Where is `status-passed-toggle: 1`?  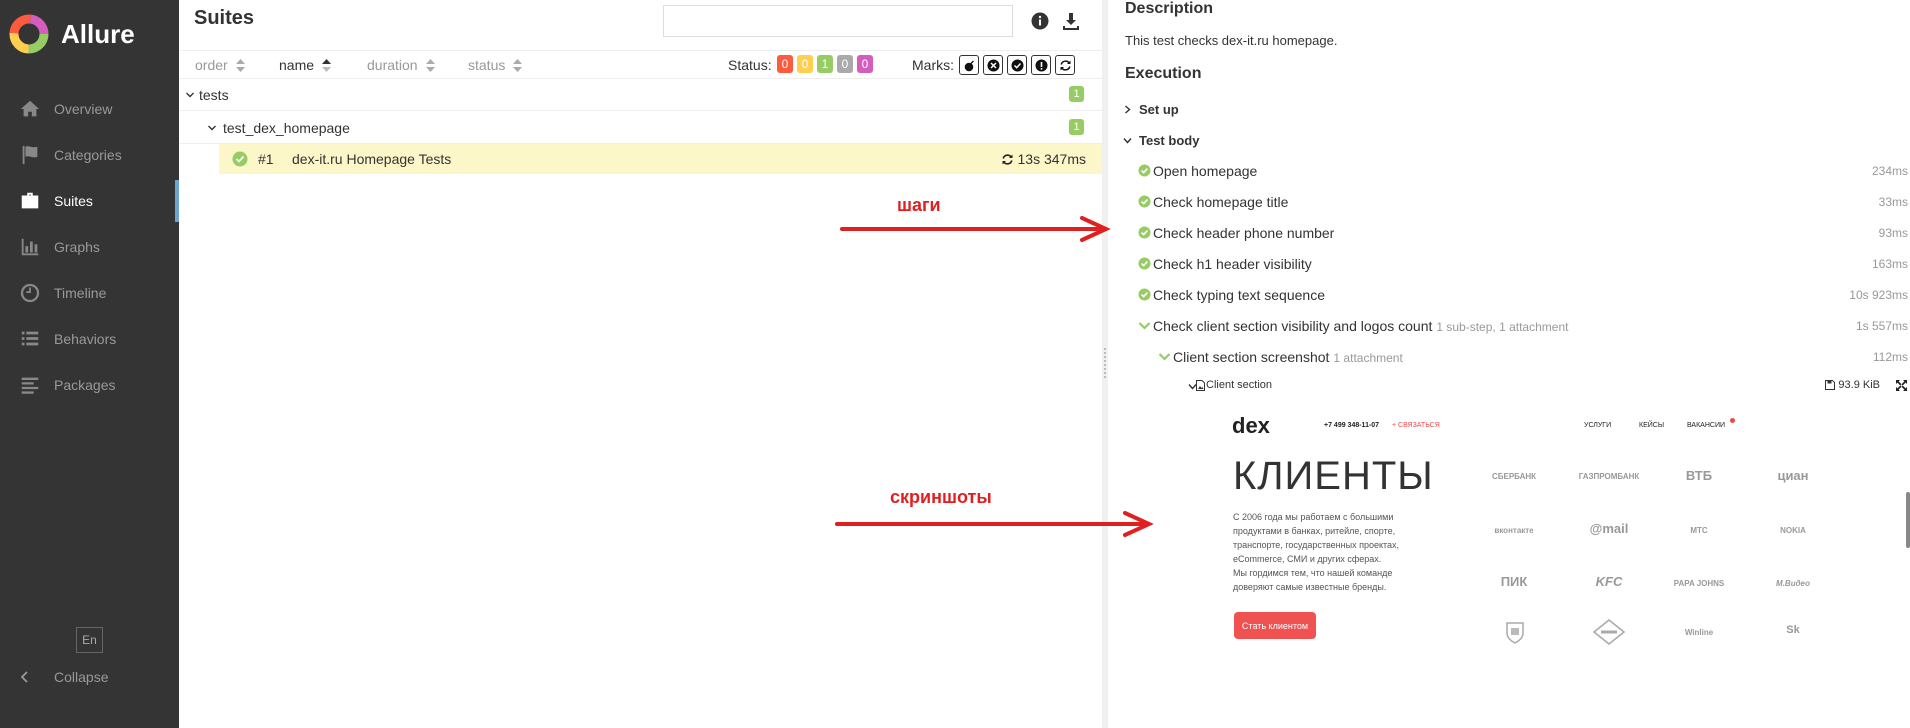 status-passed-toggle: 1 is located at coordinates (825, 64).